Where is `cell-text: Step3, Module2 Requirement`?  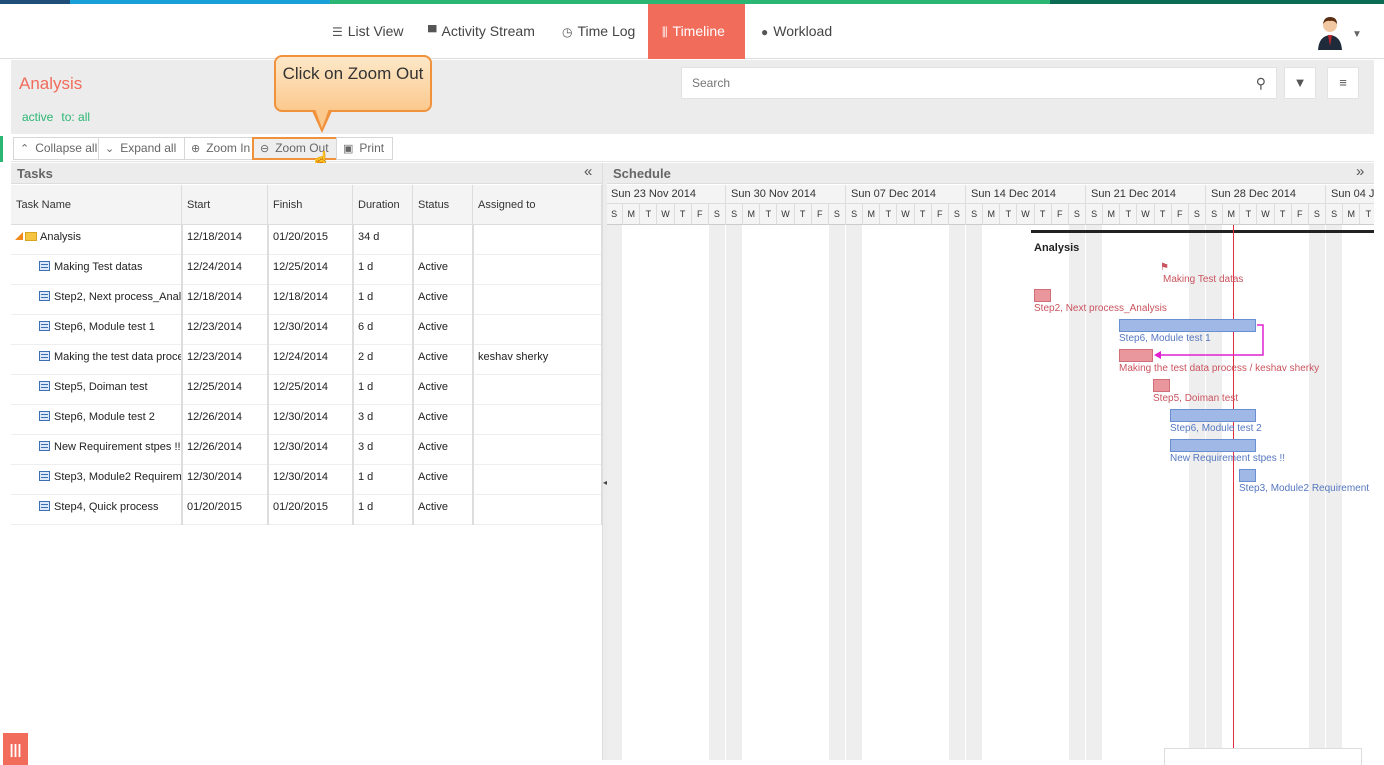
cell-text: Step3, Module2 Requirement is located at coordinates (118, 477).